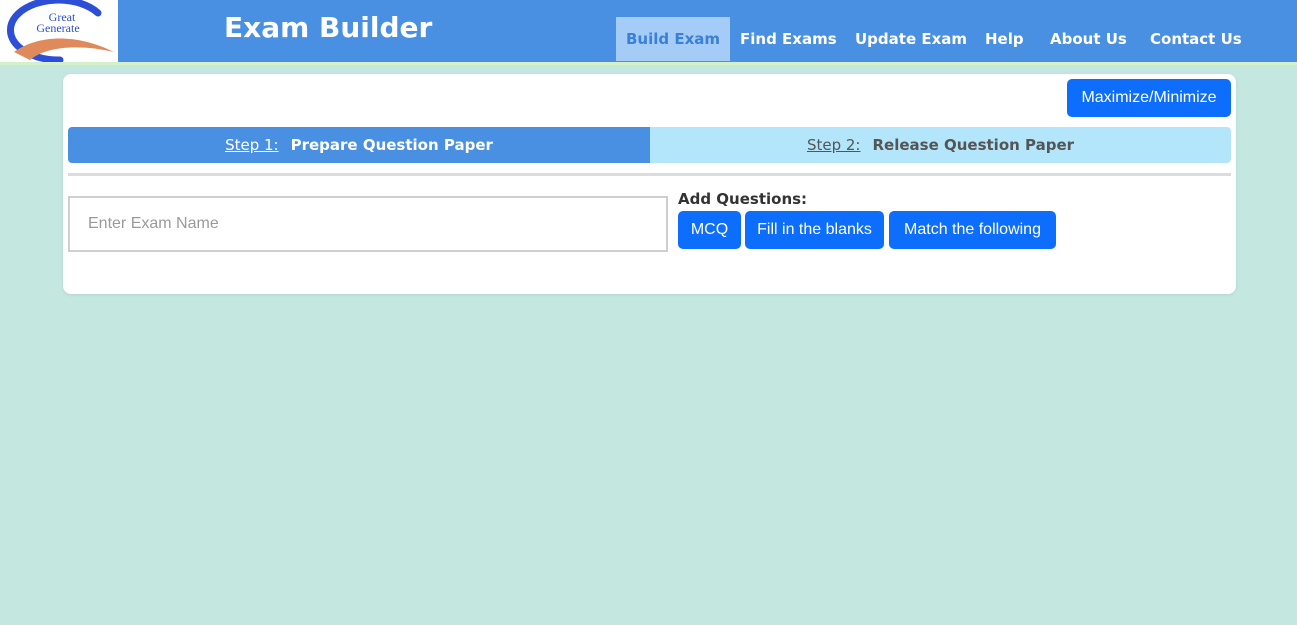  Describe the element at coordinates (814, 230) in the screenshot. I see `fill-in-the-blanks-button: Fill in the blanks` at that location.